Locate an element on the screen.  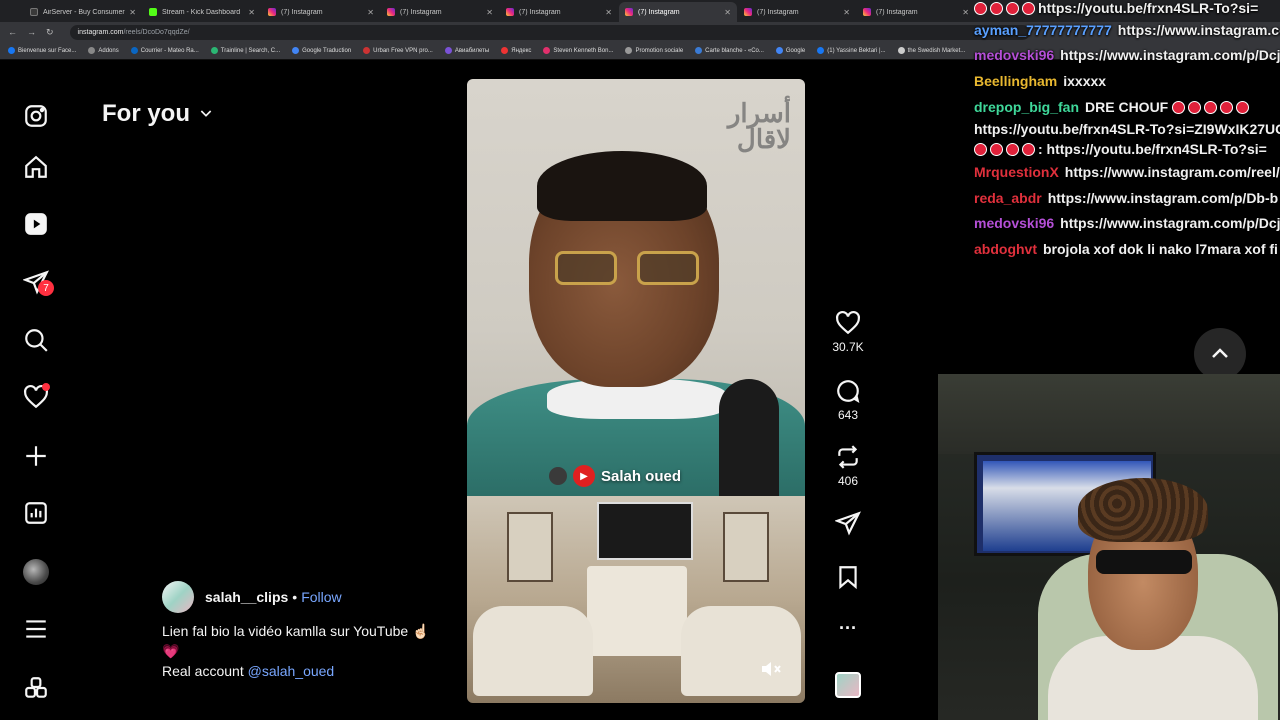
bookmark-item: Яндекс is located at coordinates (516, 50).